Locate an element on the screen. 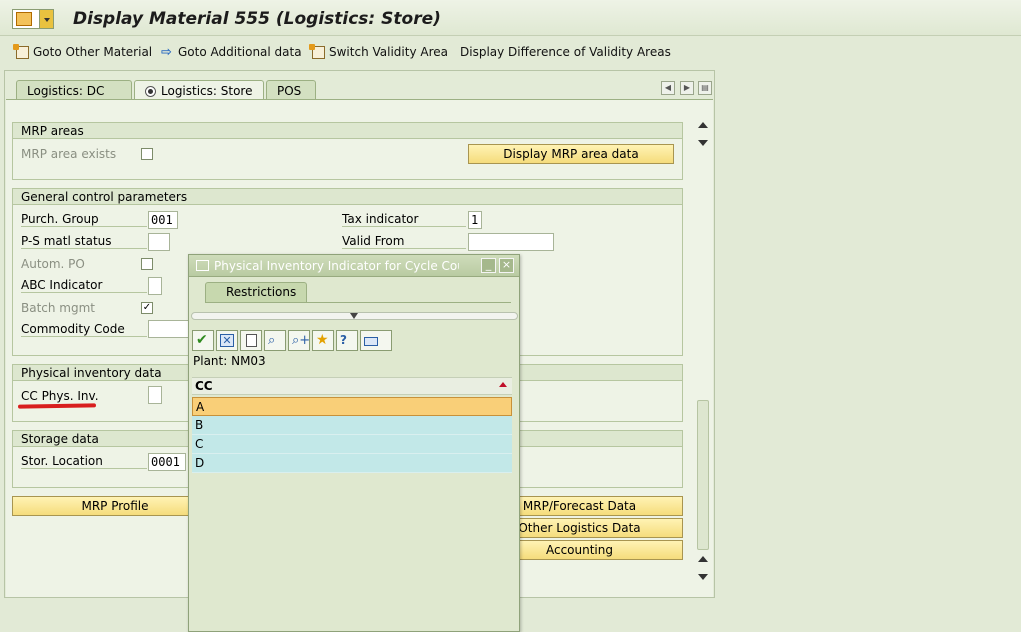 This screenshot has width=1021, height=632. display-difference-button: Display Difference of Validity Areas is located at coordinates (565, 52).